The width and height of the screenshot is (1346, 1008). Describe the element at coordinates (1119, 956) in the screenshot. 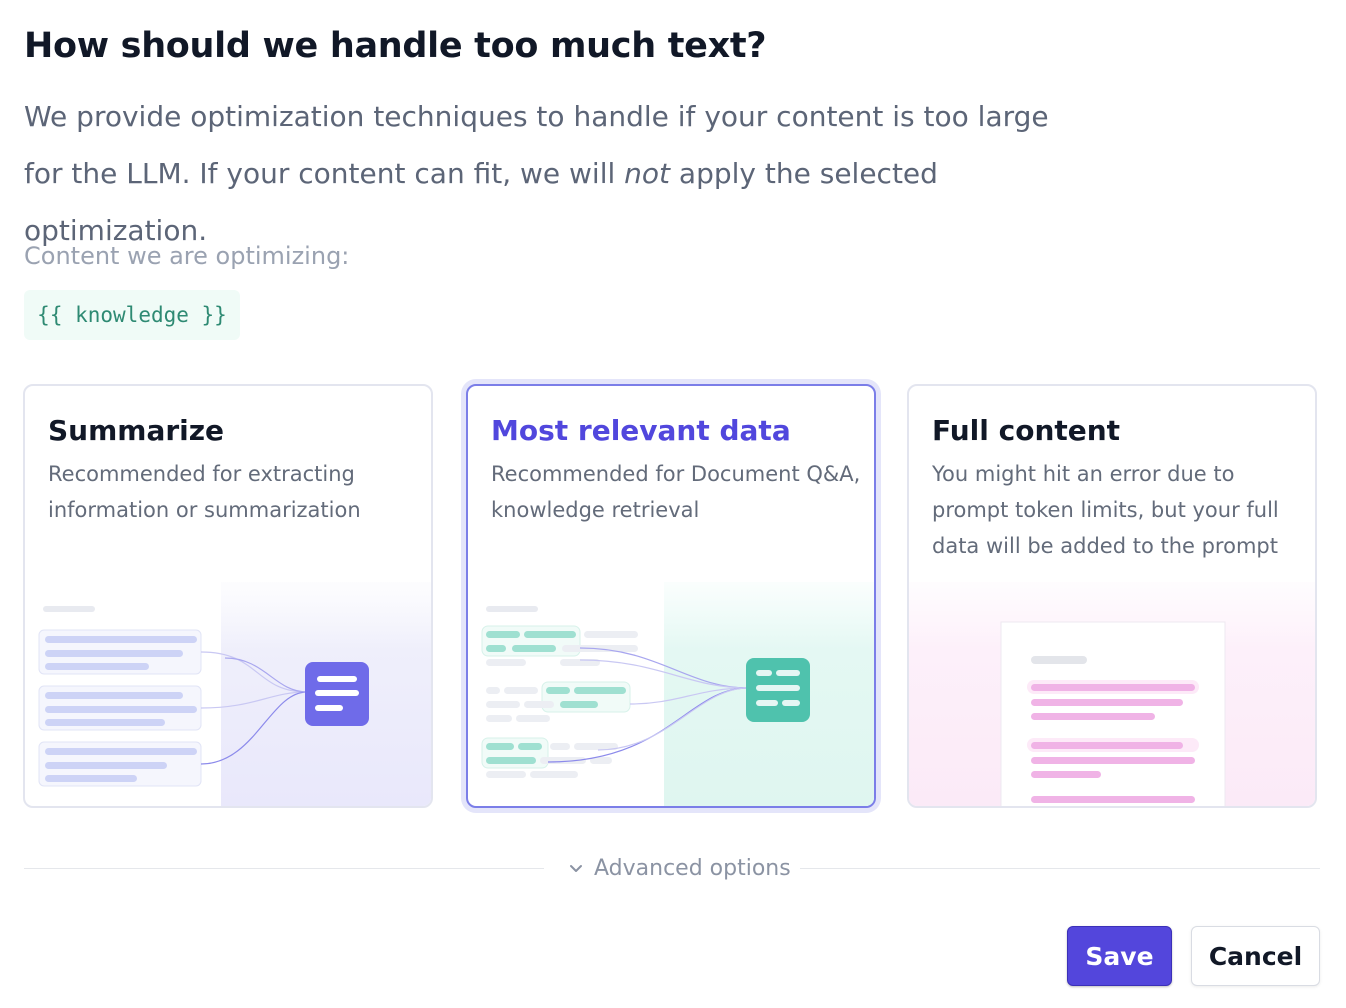

I see `save-button: Save` at that location.